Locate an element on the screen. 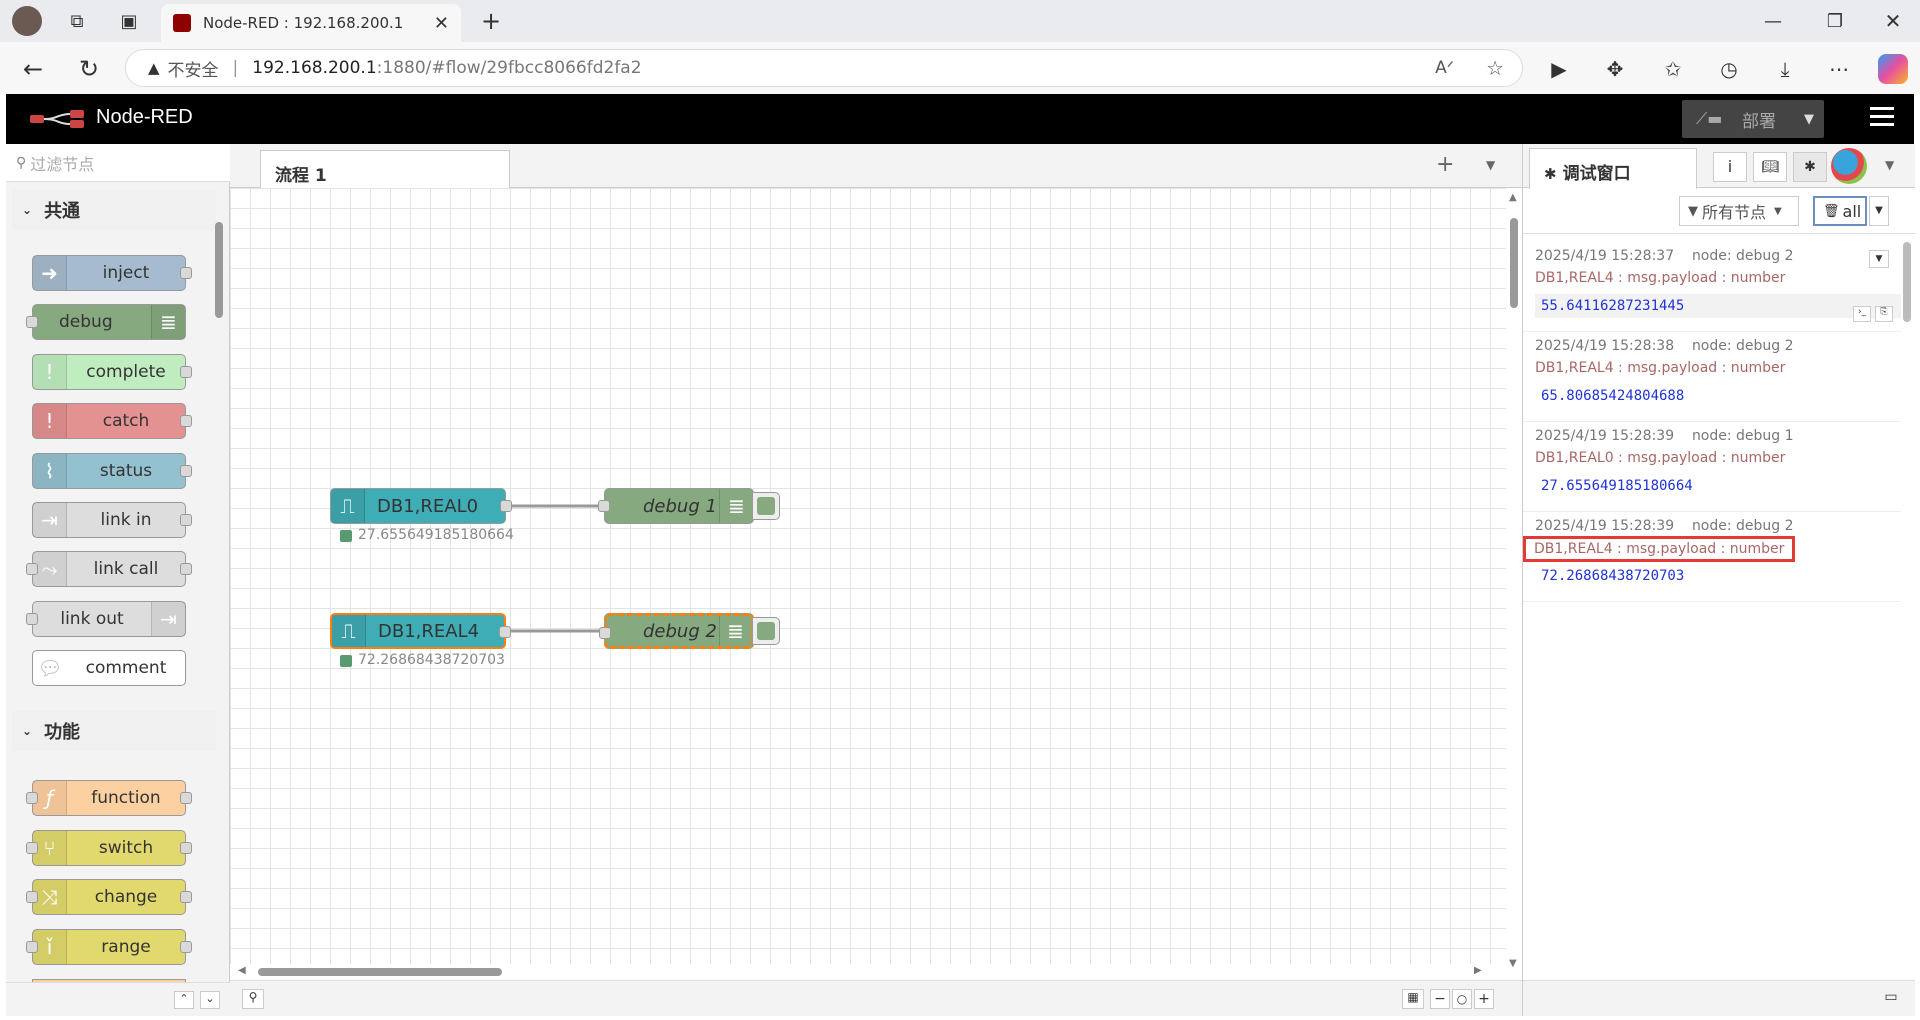 The image size is (1920, 1020). palette-node-debug: debug ≣ is located at coordinates (106, 322).